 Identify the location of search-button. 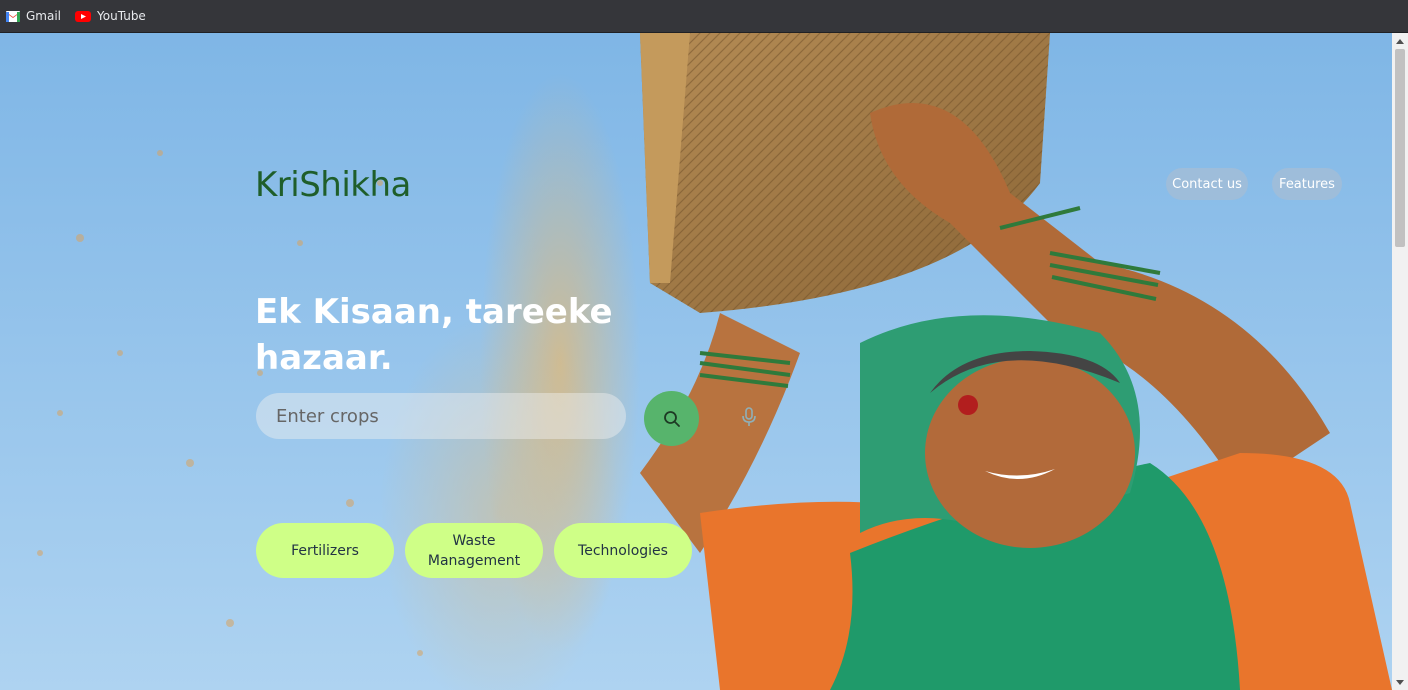
(671, 418).